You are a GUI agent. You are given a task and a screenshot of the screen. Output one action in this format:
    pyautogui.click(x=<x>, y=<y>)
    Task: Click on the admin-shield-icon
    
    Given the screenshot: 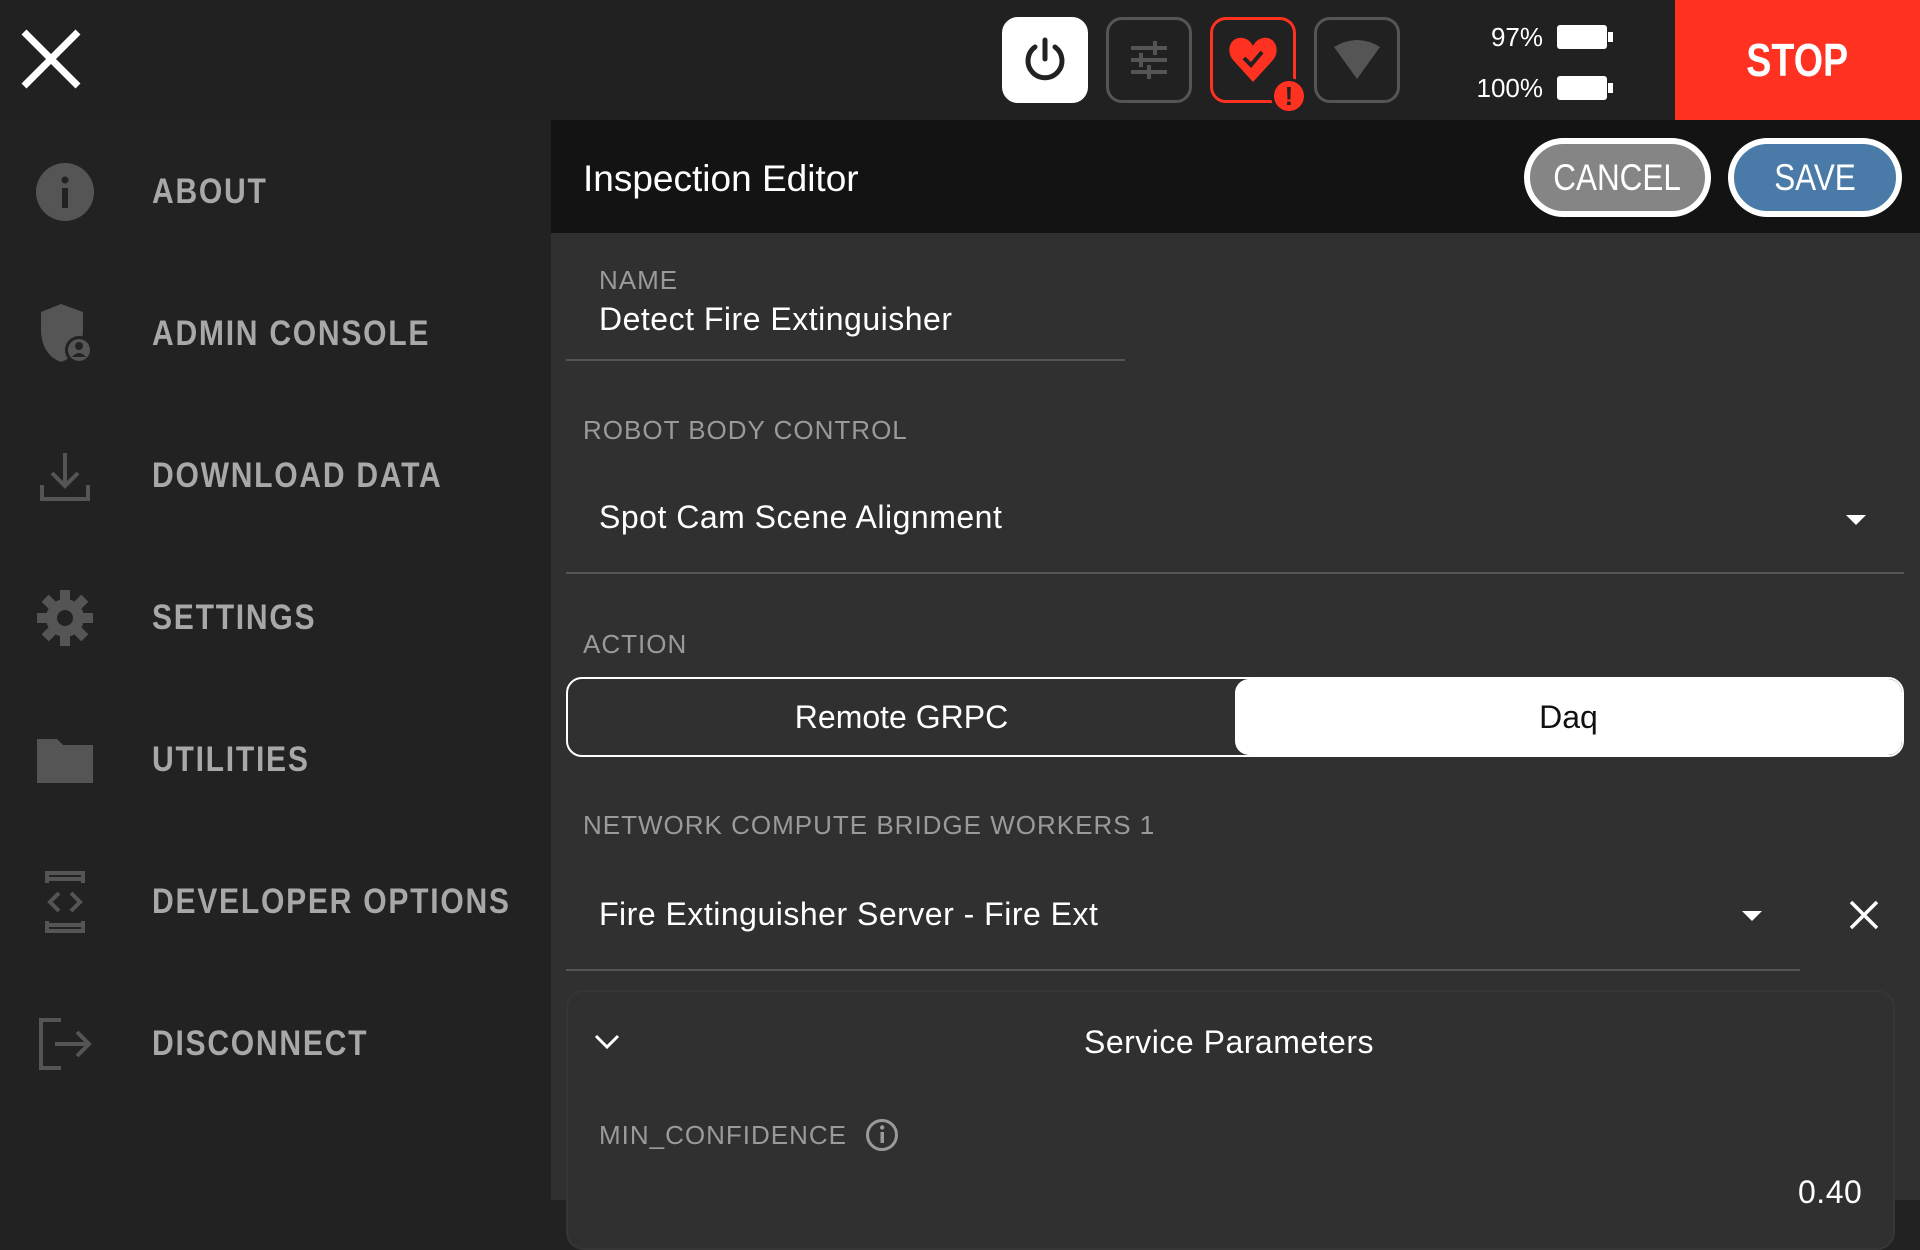 What is the action you would take?
    pyautogui.click(x=65, y=334)
    